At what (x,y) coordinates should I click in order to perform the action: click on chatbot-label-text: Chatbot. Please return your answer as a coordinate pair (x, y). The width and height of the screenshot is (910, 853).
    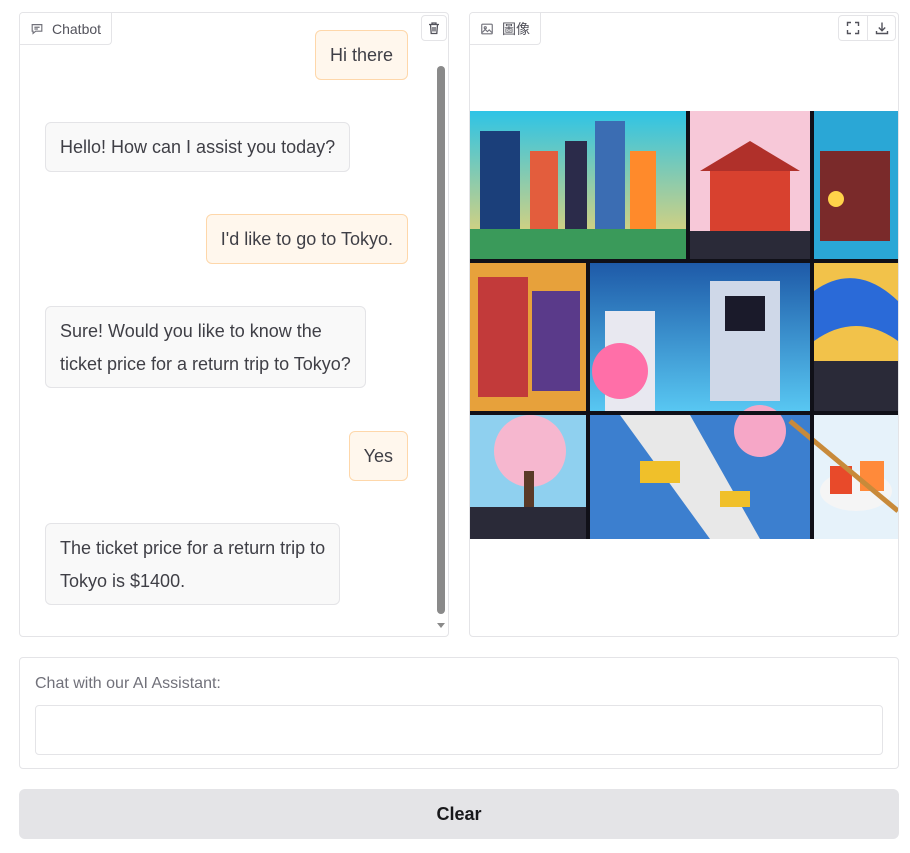
    Looking at the image, I should click on (77, 28).